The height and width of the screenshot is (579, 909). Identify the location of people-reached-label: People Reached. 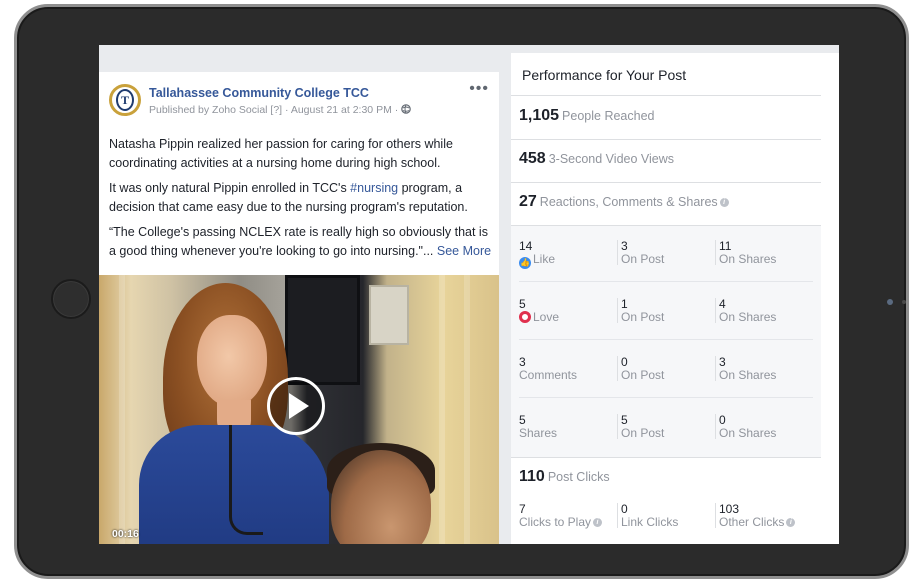
(608, 116).